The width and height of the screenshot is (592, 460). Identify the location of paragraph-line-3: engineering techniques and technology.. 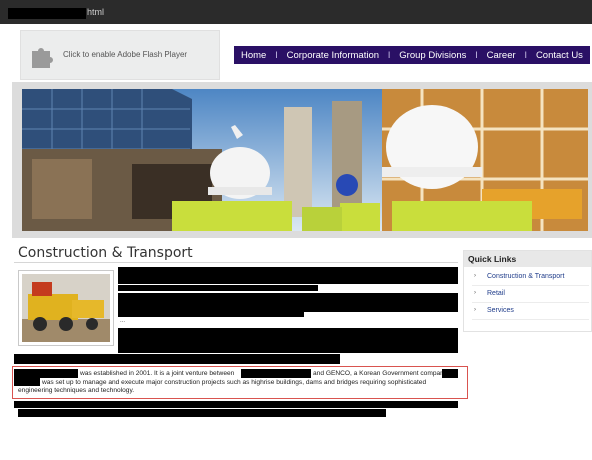
(76, 390).